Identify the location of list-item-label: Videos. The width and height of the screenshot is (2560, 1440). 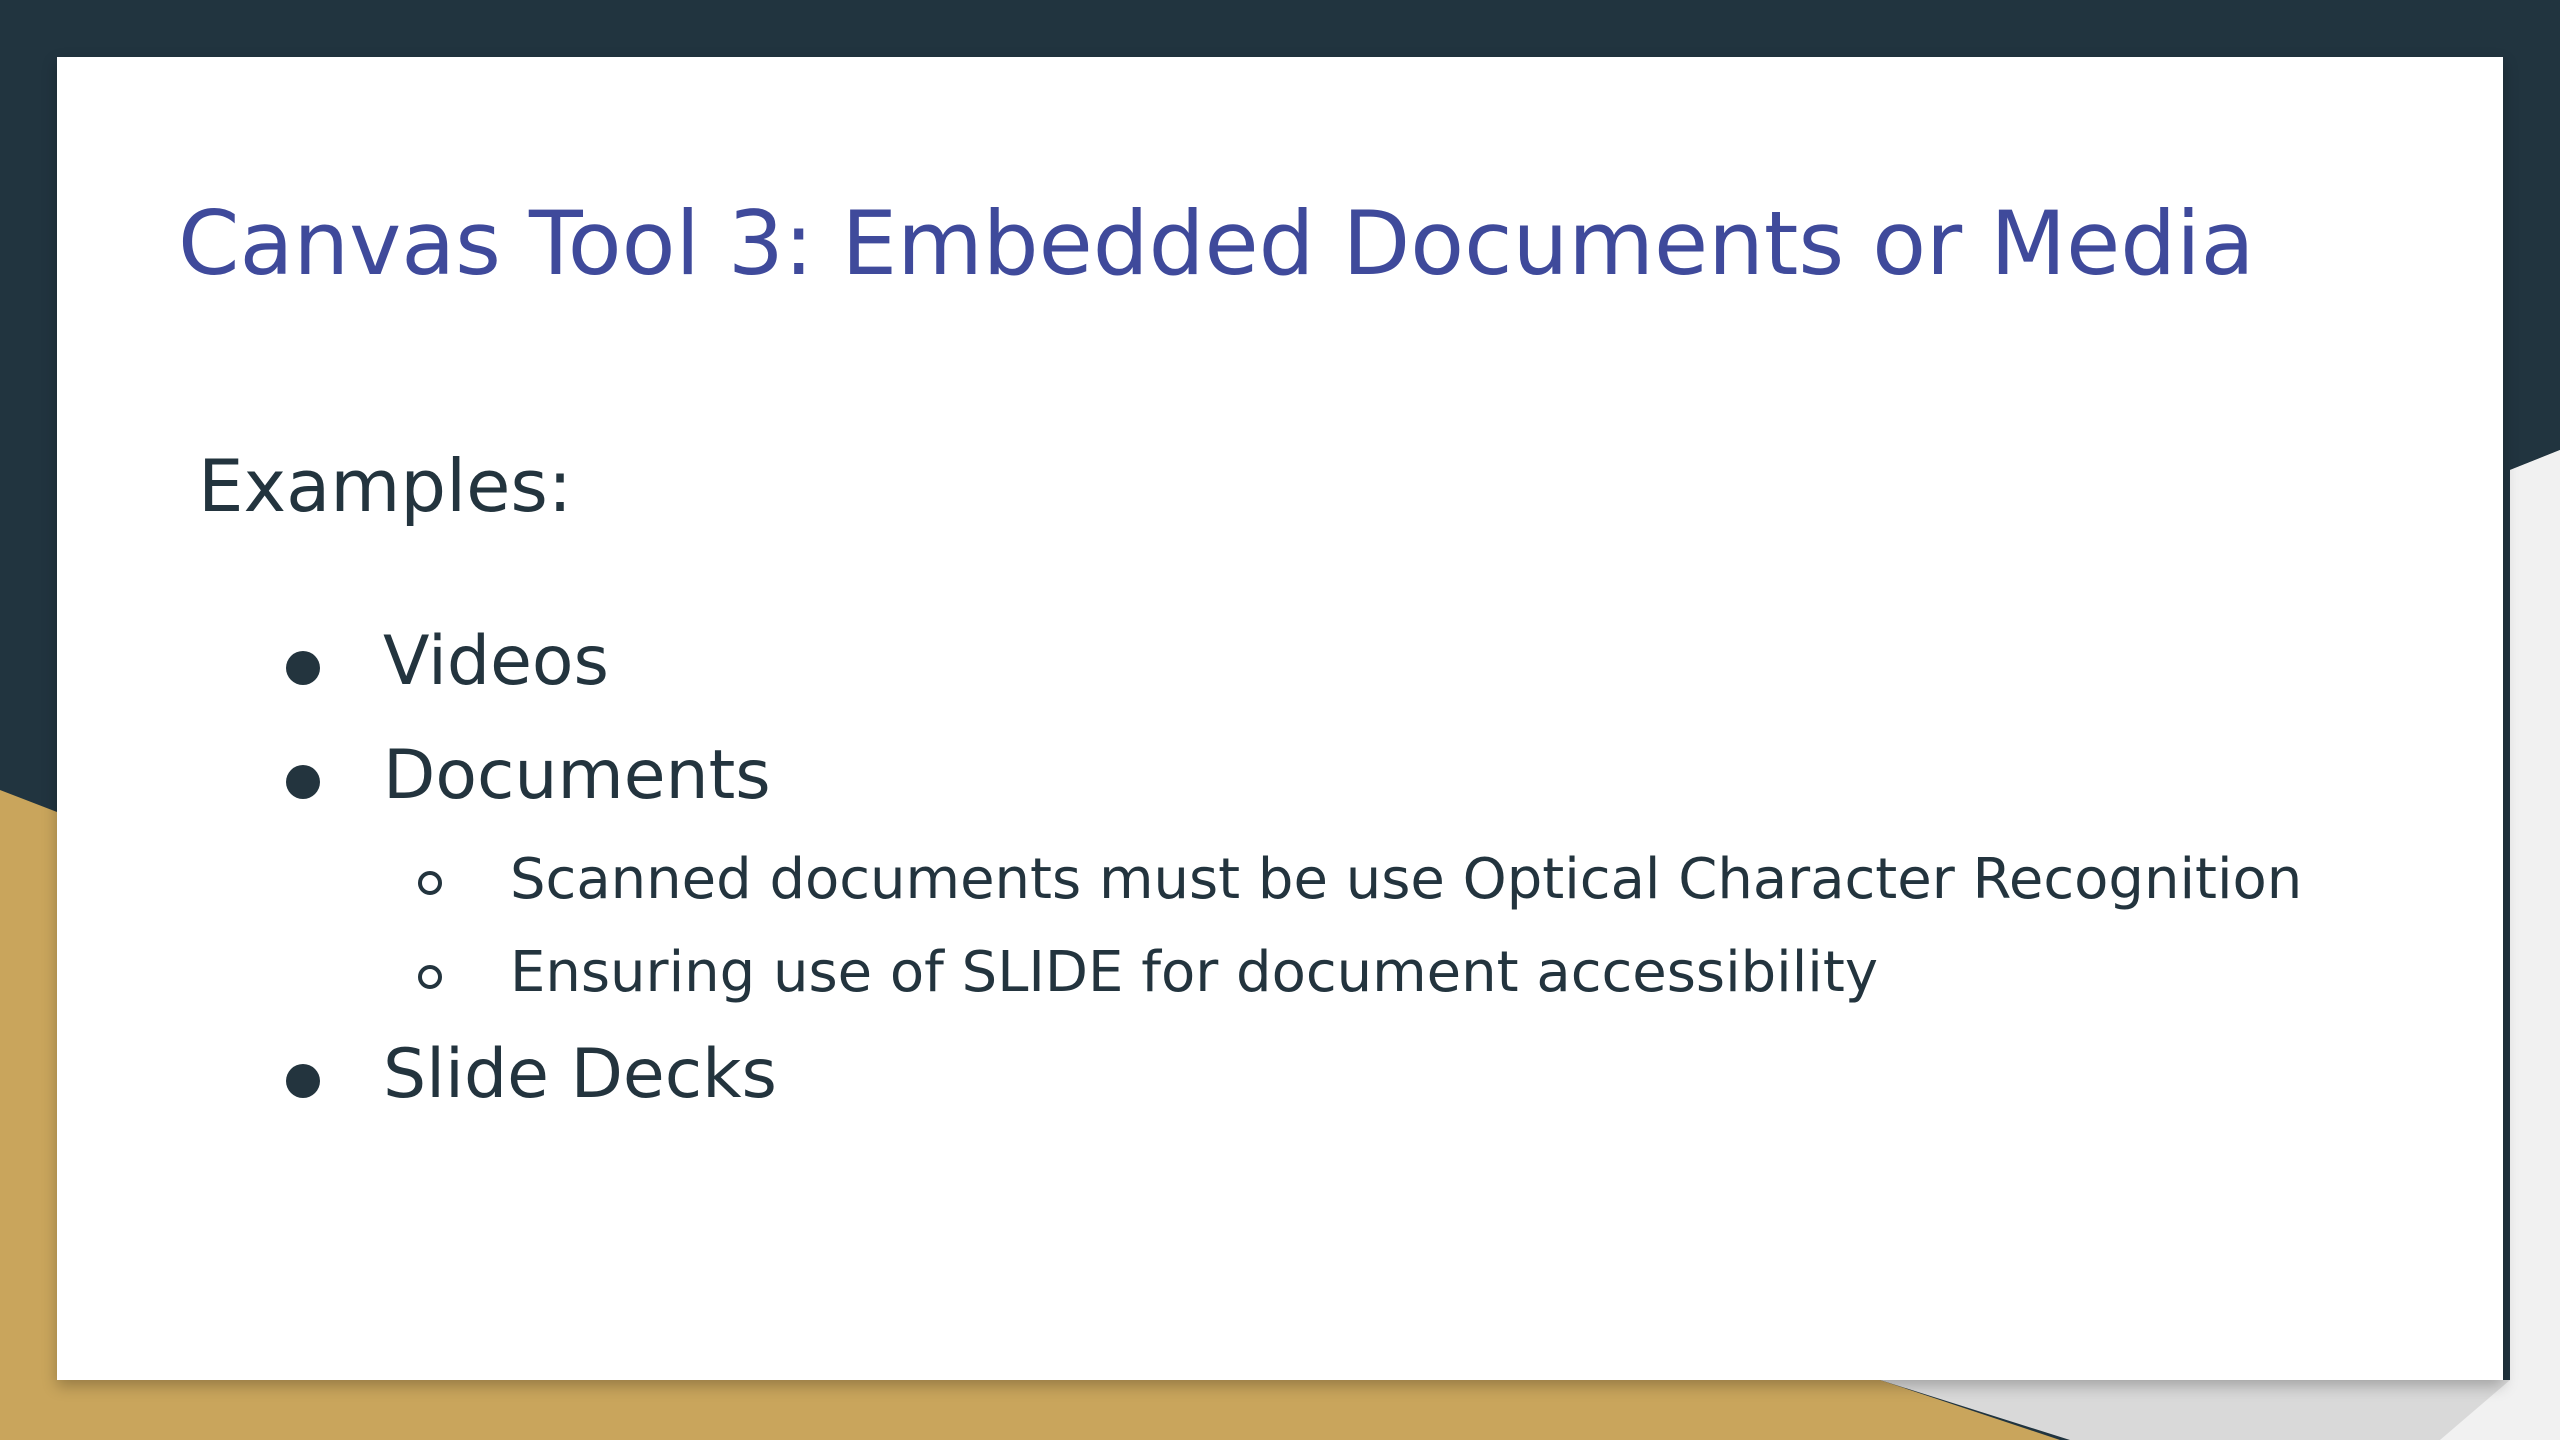
(496, 661).